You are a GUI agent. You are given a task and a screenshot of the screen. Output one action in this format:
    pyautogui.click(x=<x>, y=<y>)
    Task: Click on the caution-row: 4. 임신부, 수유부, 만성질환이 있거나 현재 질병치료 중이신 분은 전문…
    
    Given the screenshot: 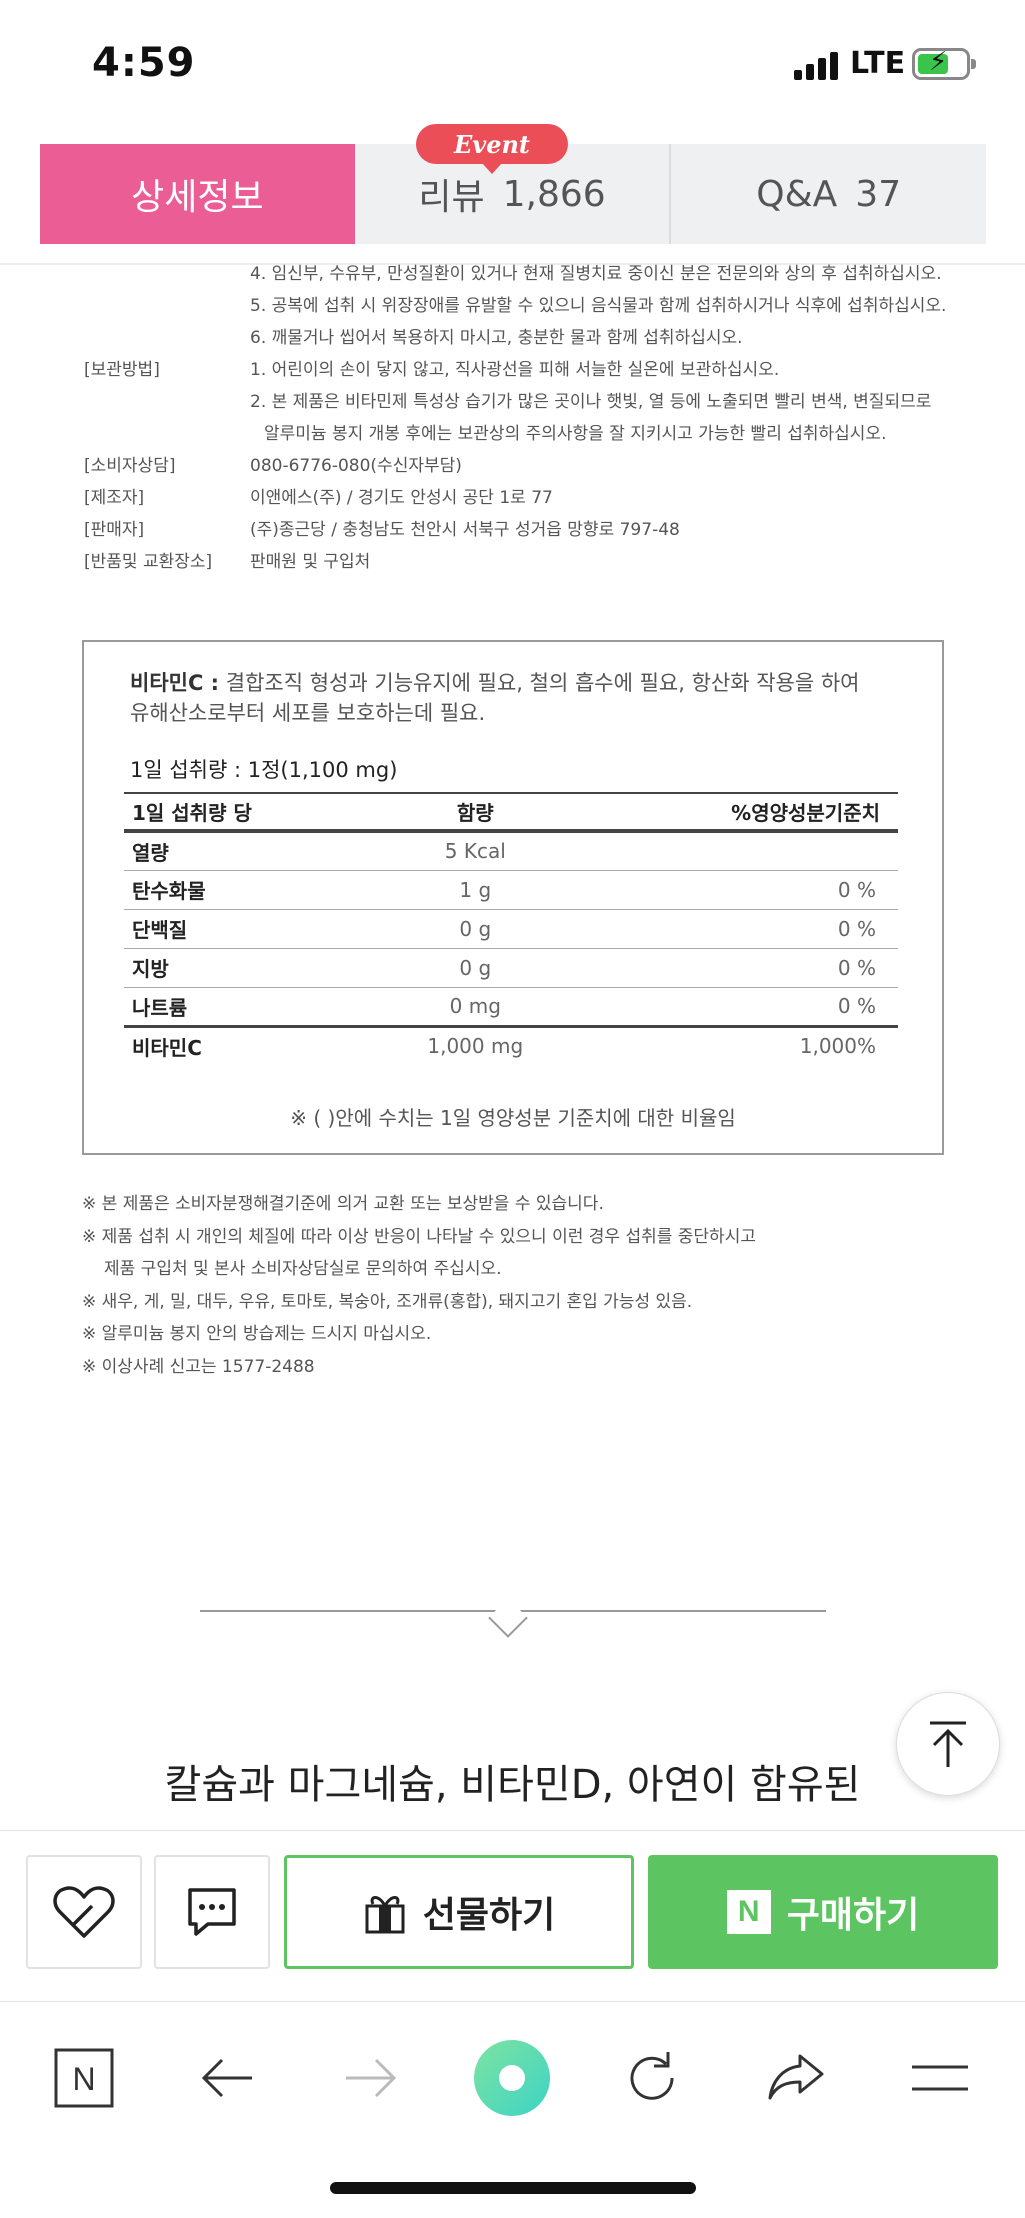 What is the action you would take?
    pyautogui.click(x=534, y=274)
    